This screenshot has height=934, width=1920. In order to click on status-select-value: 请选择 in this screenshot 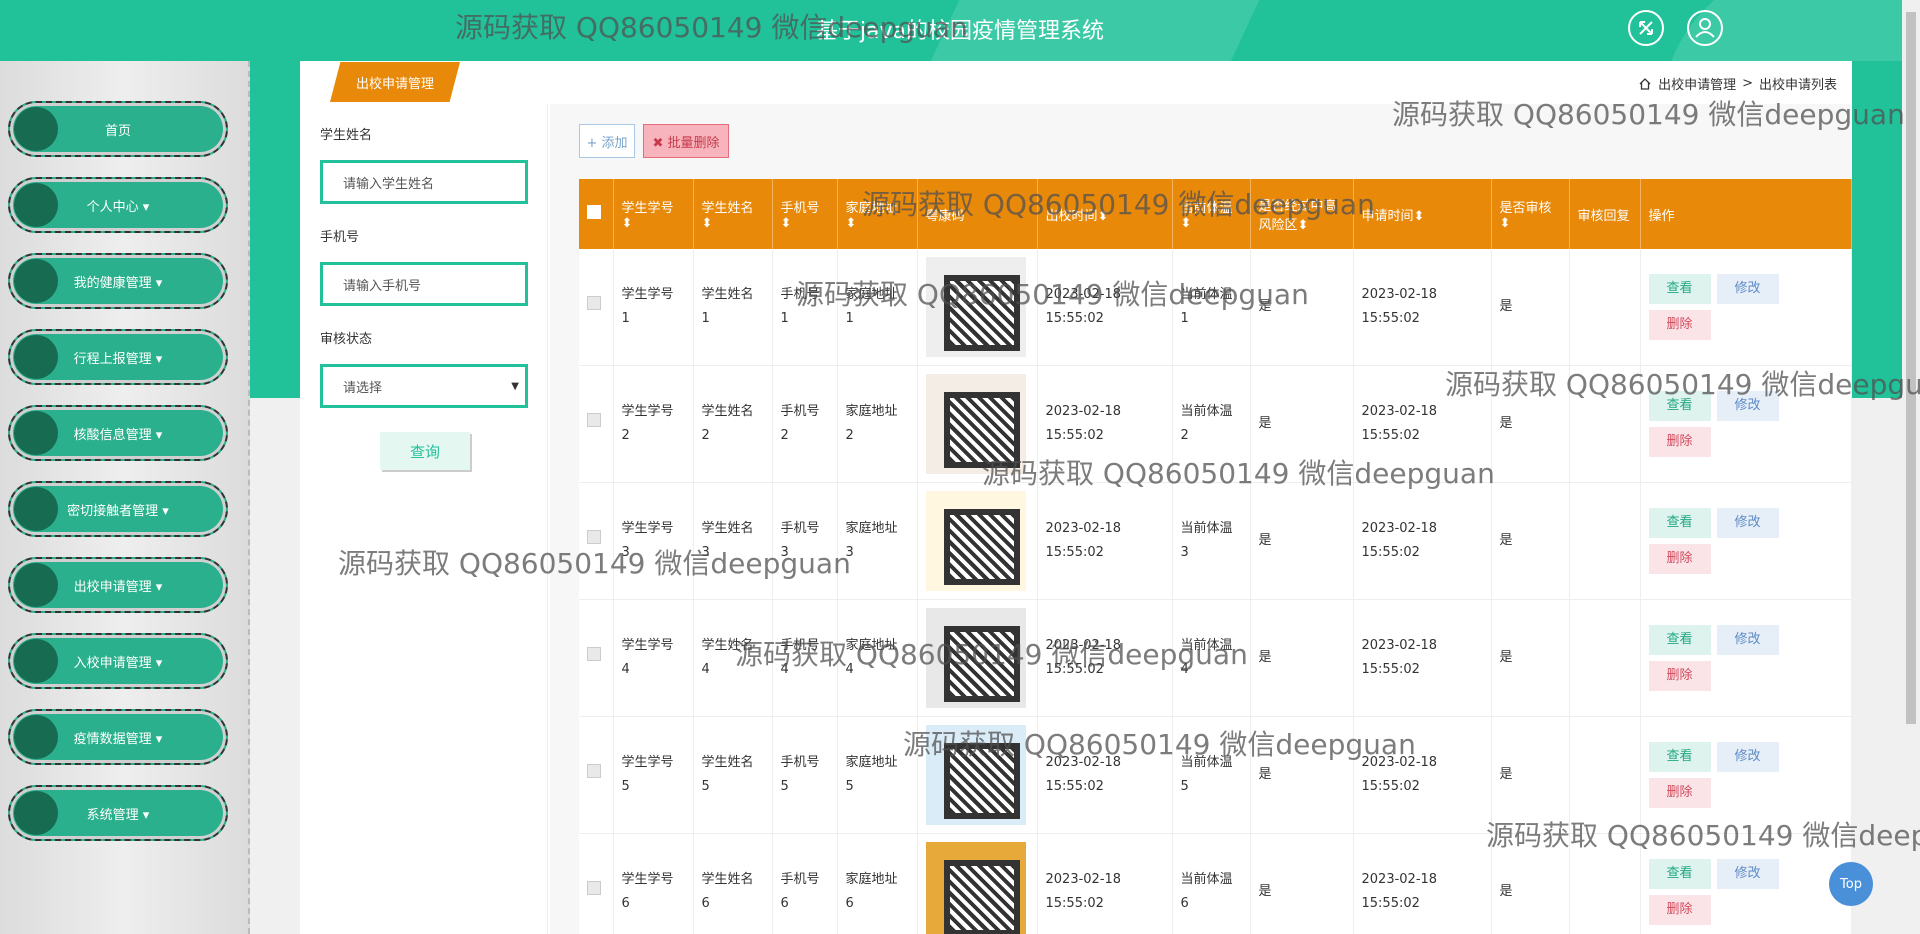, I will do `click(363, 388)`.